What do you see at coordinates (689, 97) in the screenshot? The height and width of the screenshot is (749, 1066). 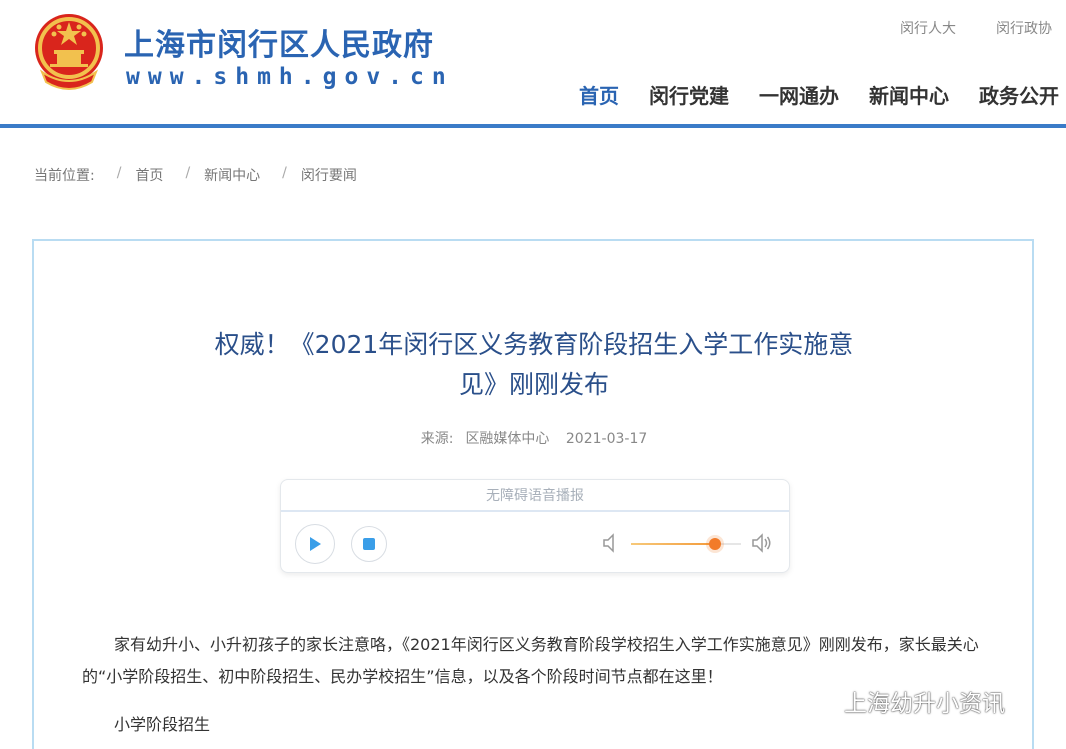 I see `nav-item-party: 闵行党建` at bounding box center [689, 97].